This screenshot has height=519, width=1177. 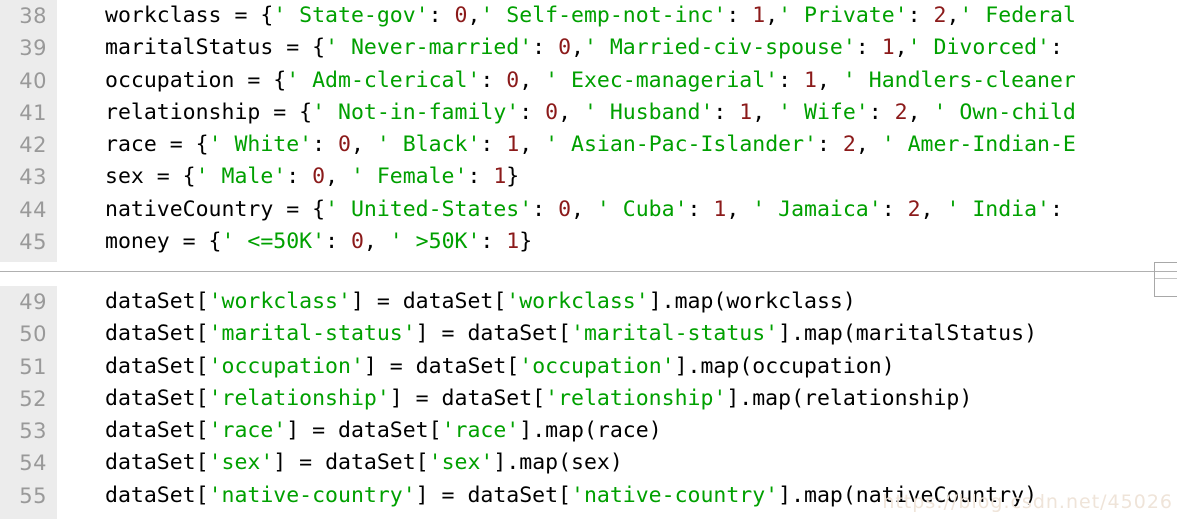 What do you see at coordinates (603, 15) in the screenshot?
I see `token-str: ' Self-emp-not-inc'` at bounding box center [603, 15].